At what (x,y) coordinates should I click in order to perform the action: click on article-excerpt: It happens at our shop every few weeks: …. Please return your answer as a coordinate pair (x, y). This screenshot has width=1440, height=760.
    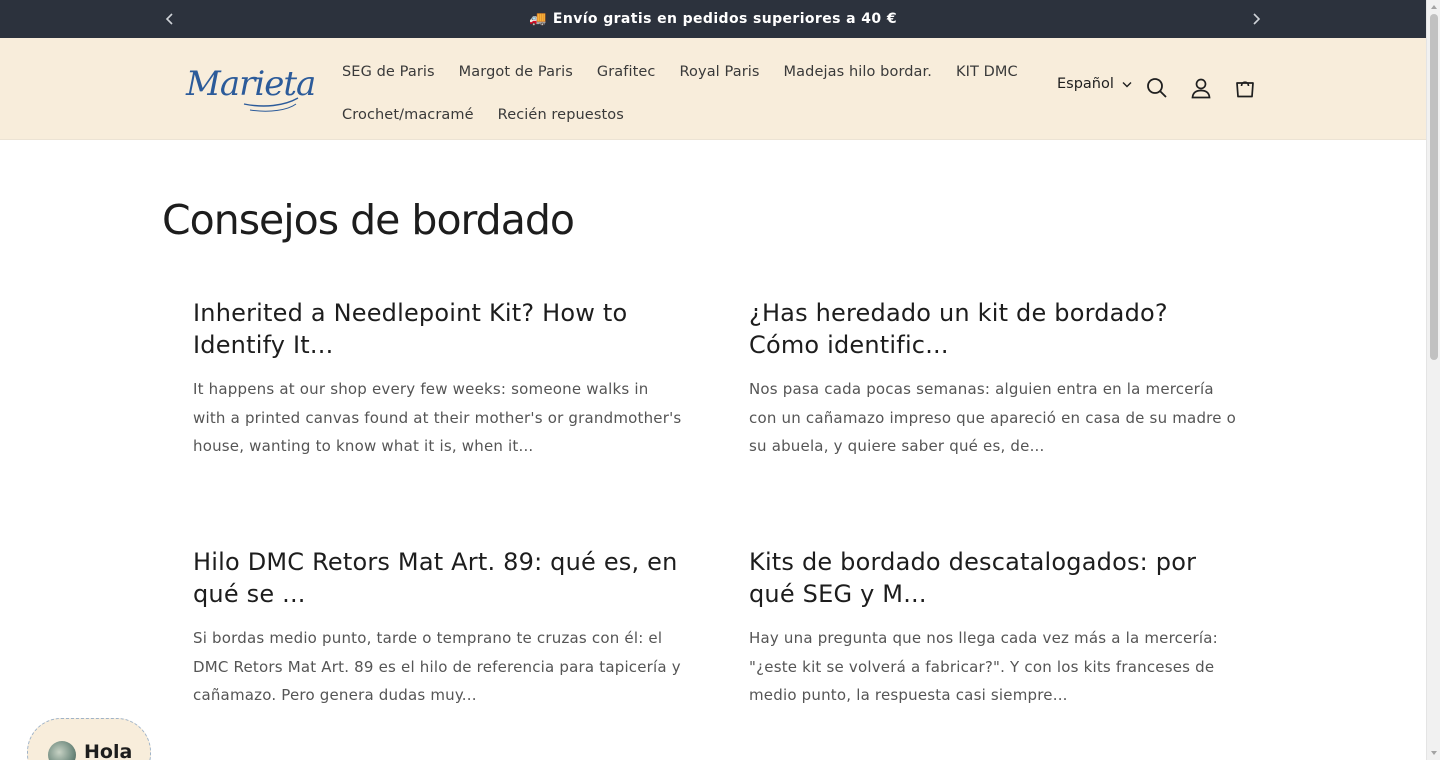
    Looking at the image, I should click on (437, 417).